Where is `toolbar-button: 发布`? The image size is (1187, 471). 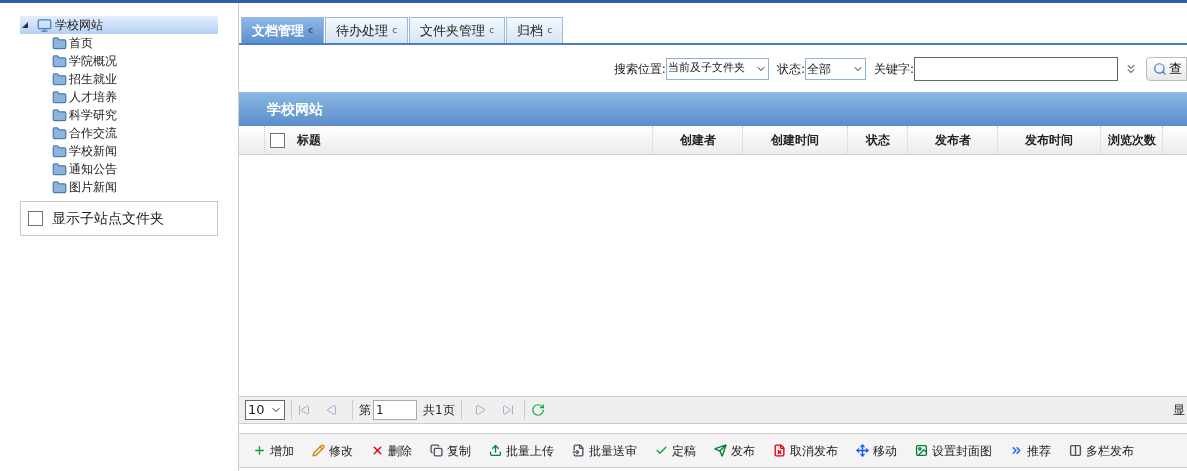
toolbar-button: 发布 is located at coordinates (743, 450).